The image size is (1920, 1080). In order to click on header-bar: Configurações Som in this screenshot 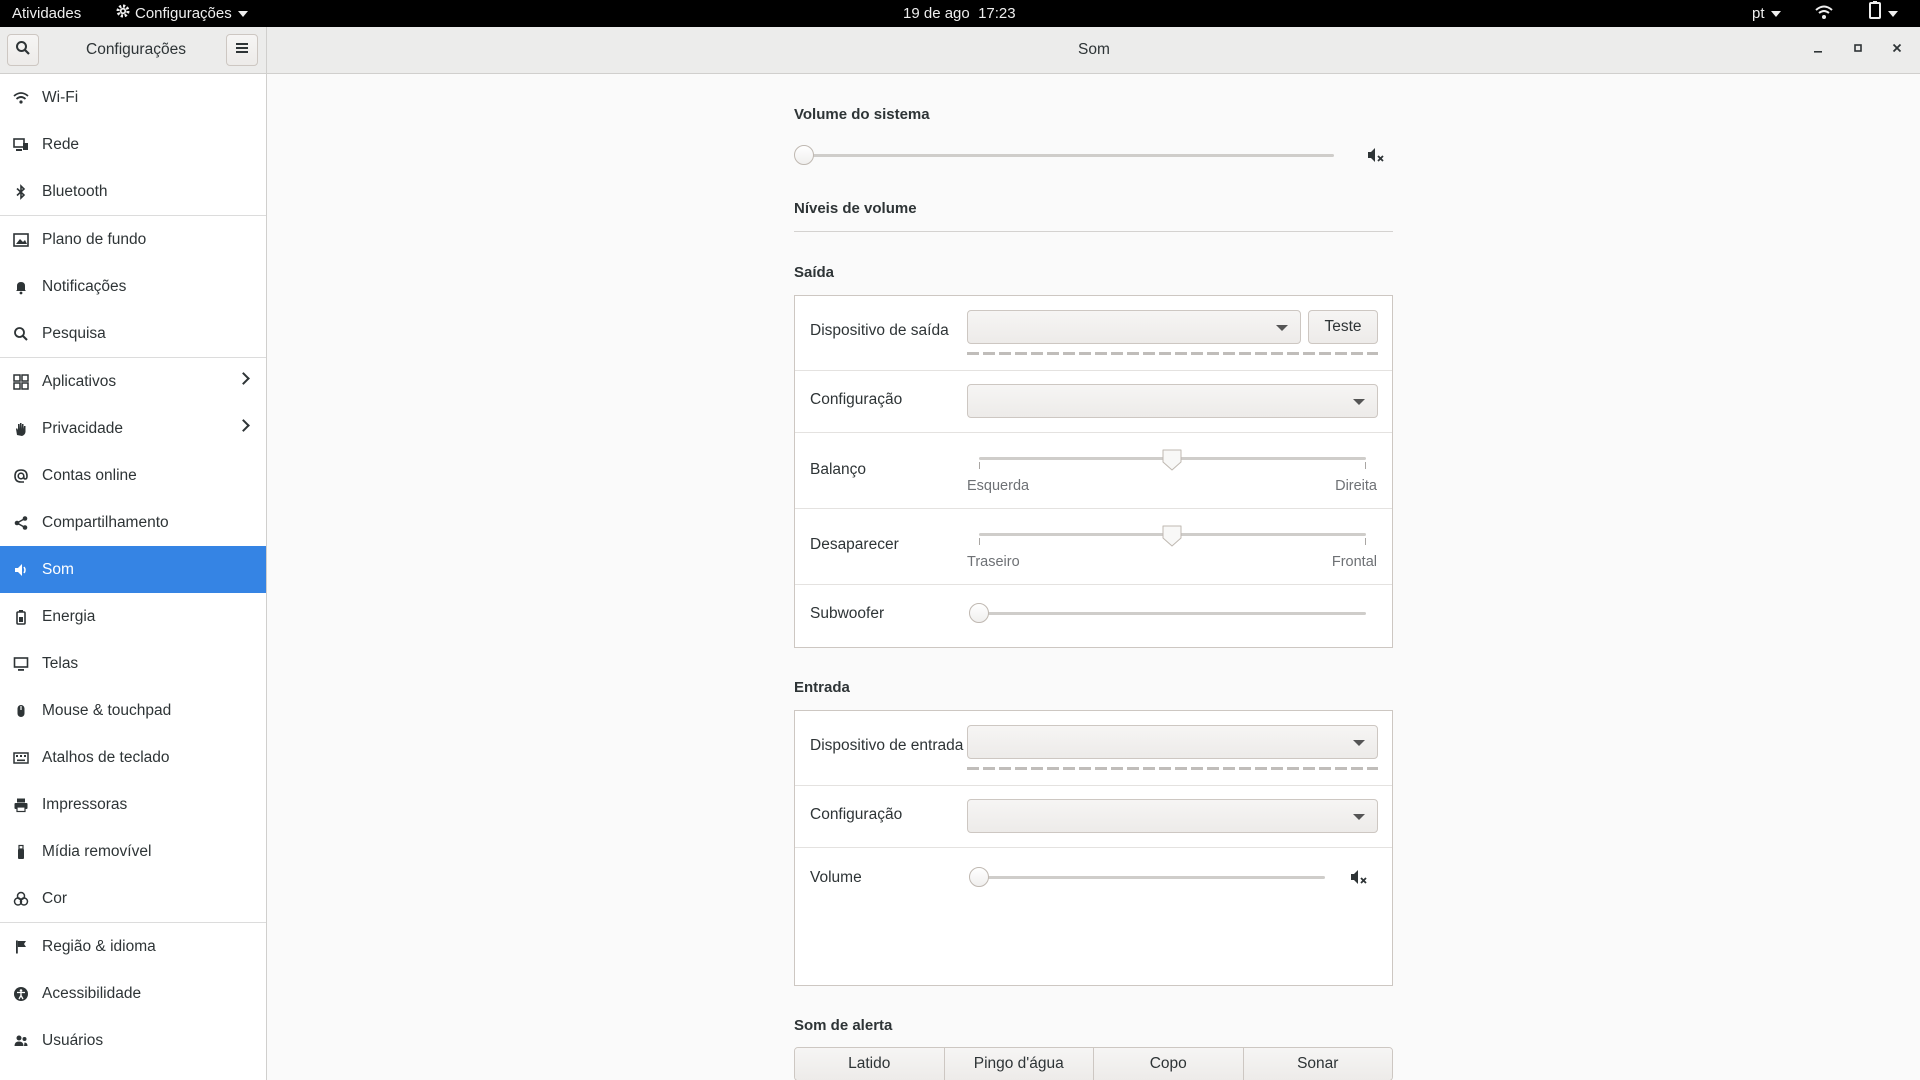, I will do `click(960, 50)`.